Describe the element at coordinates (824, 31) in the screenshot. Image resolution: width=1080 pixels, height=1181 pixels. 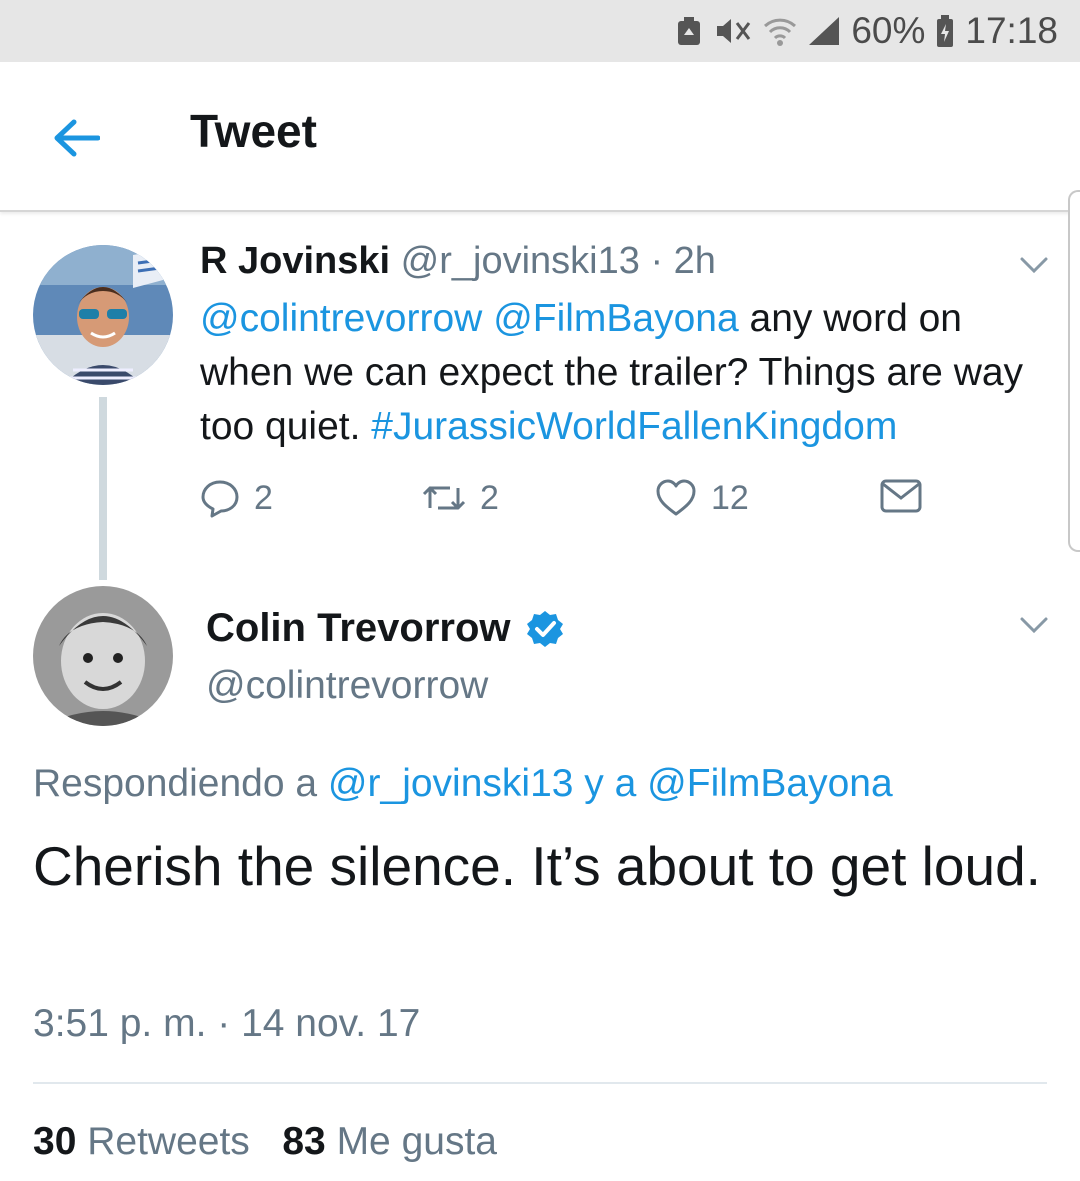
I see `signal-icon` at that location.